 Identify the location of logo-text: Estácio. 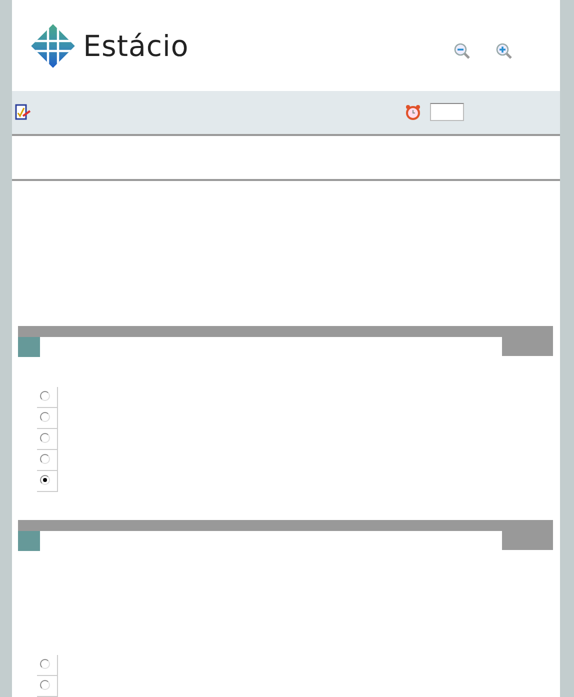
(136, 46).